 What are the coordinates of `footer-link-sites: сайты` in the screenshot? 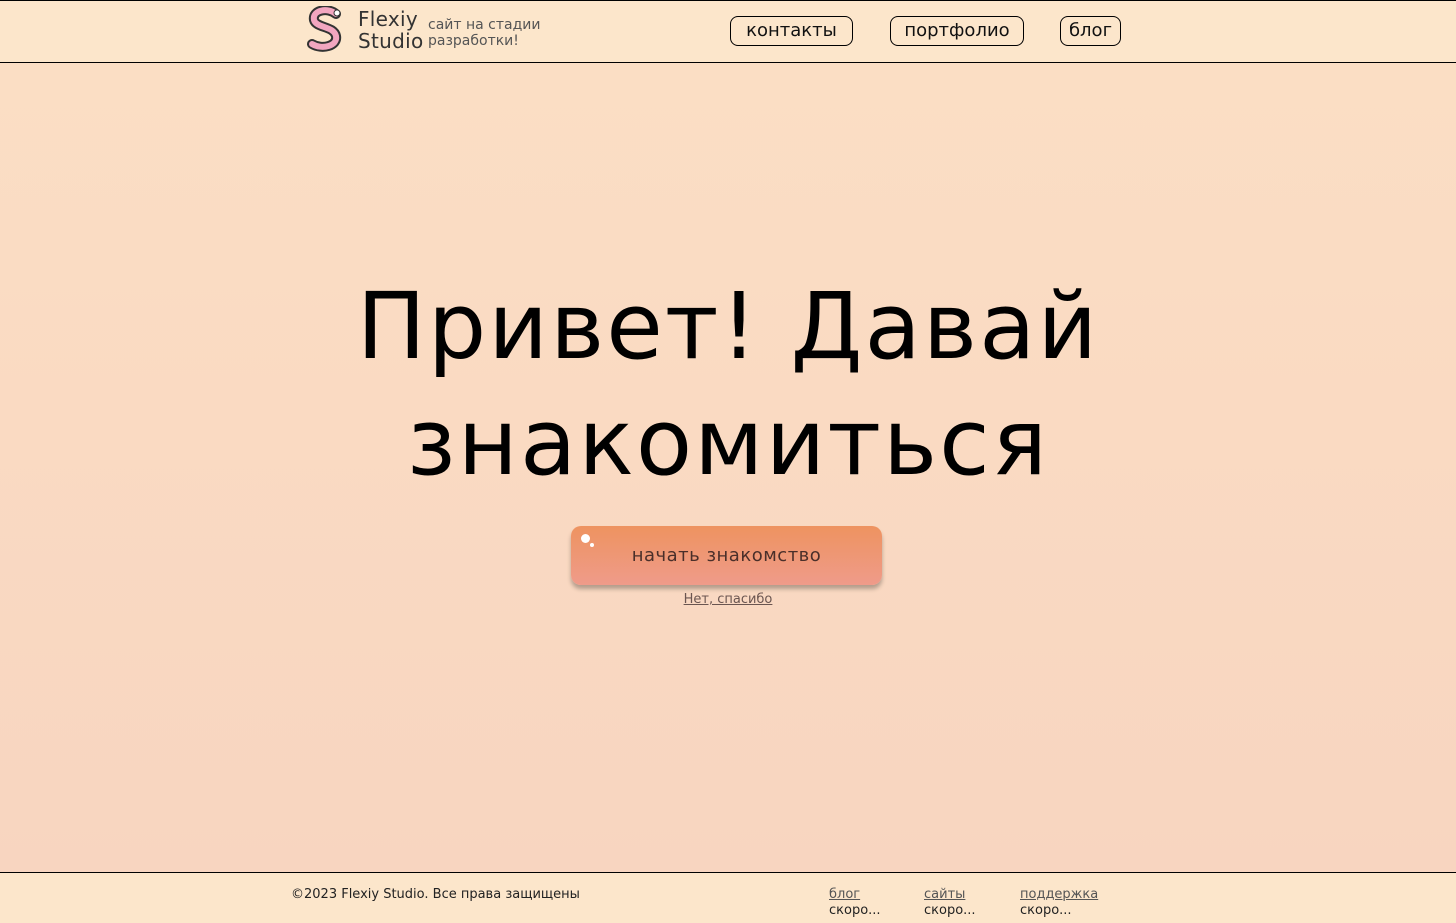 It's located at (950, 895).